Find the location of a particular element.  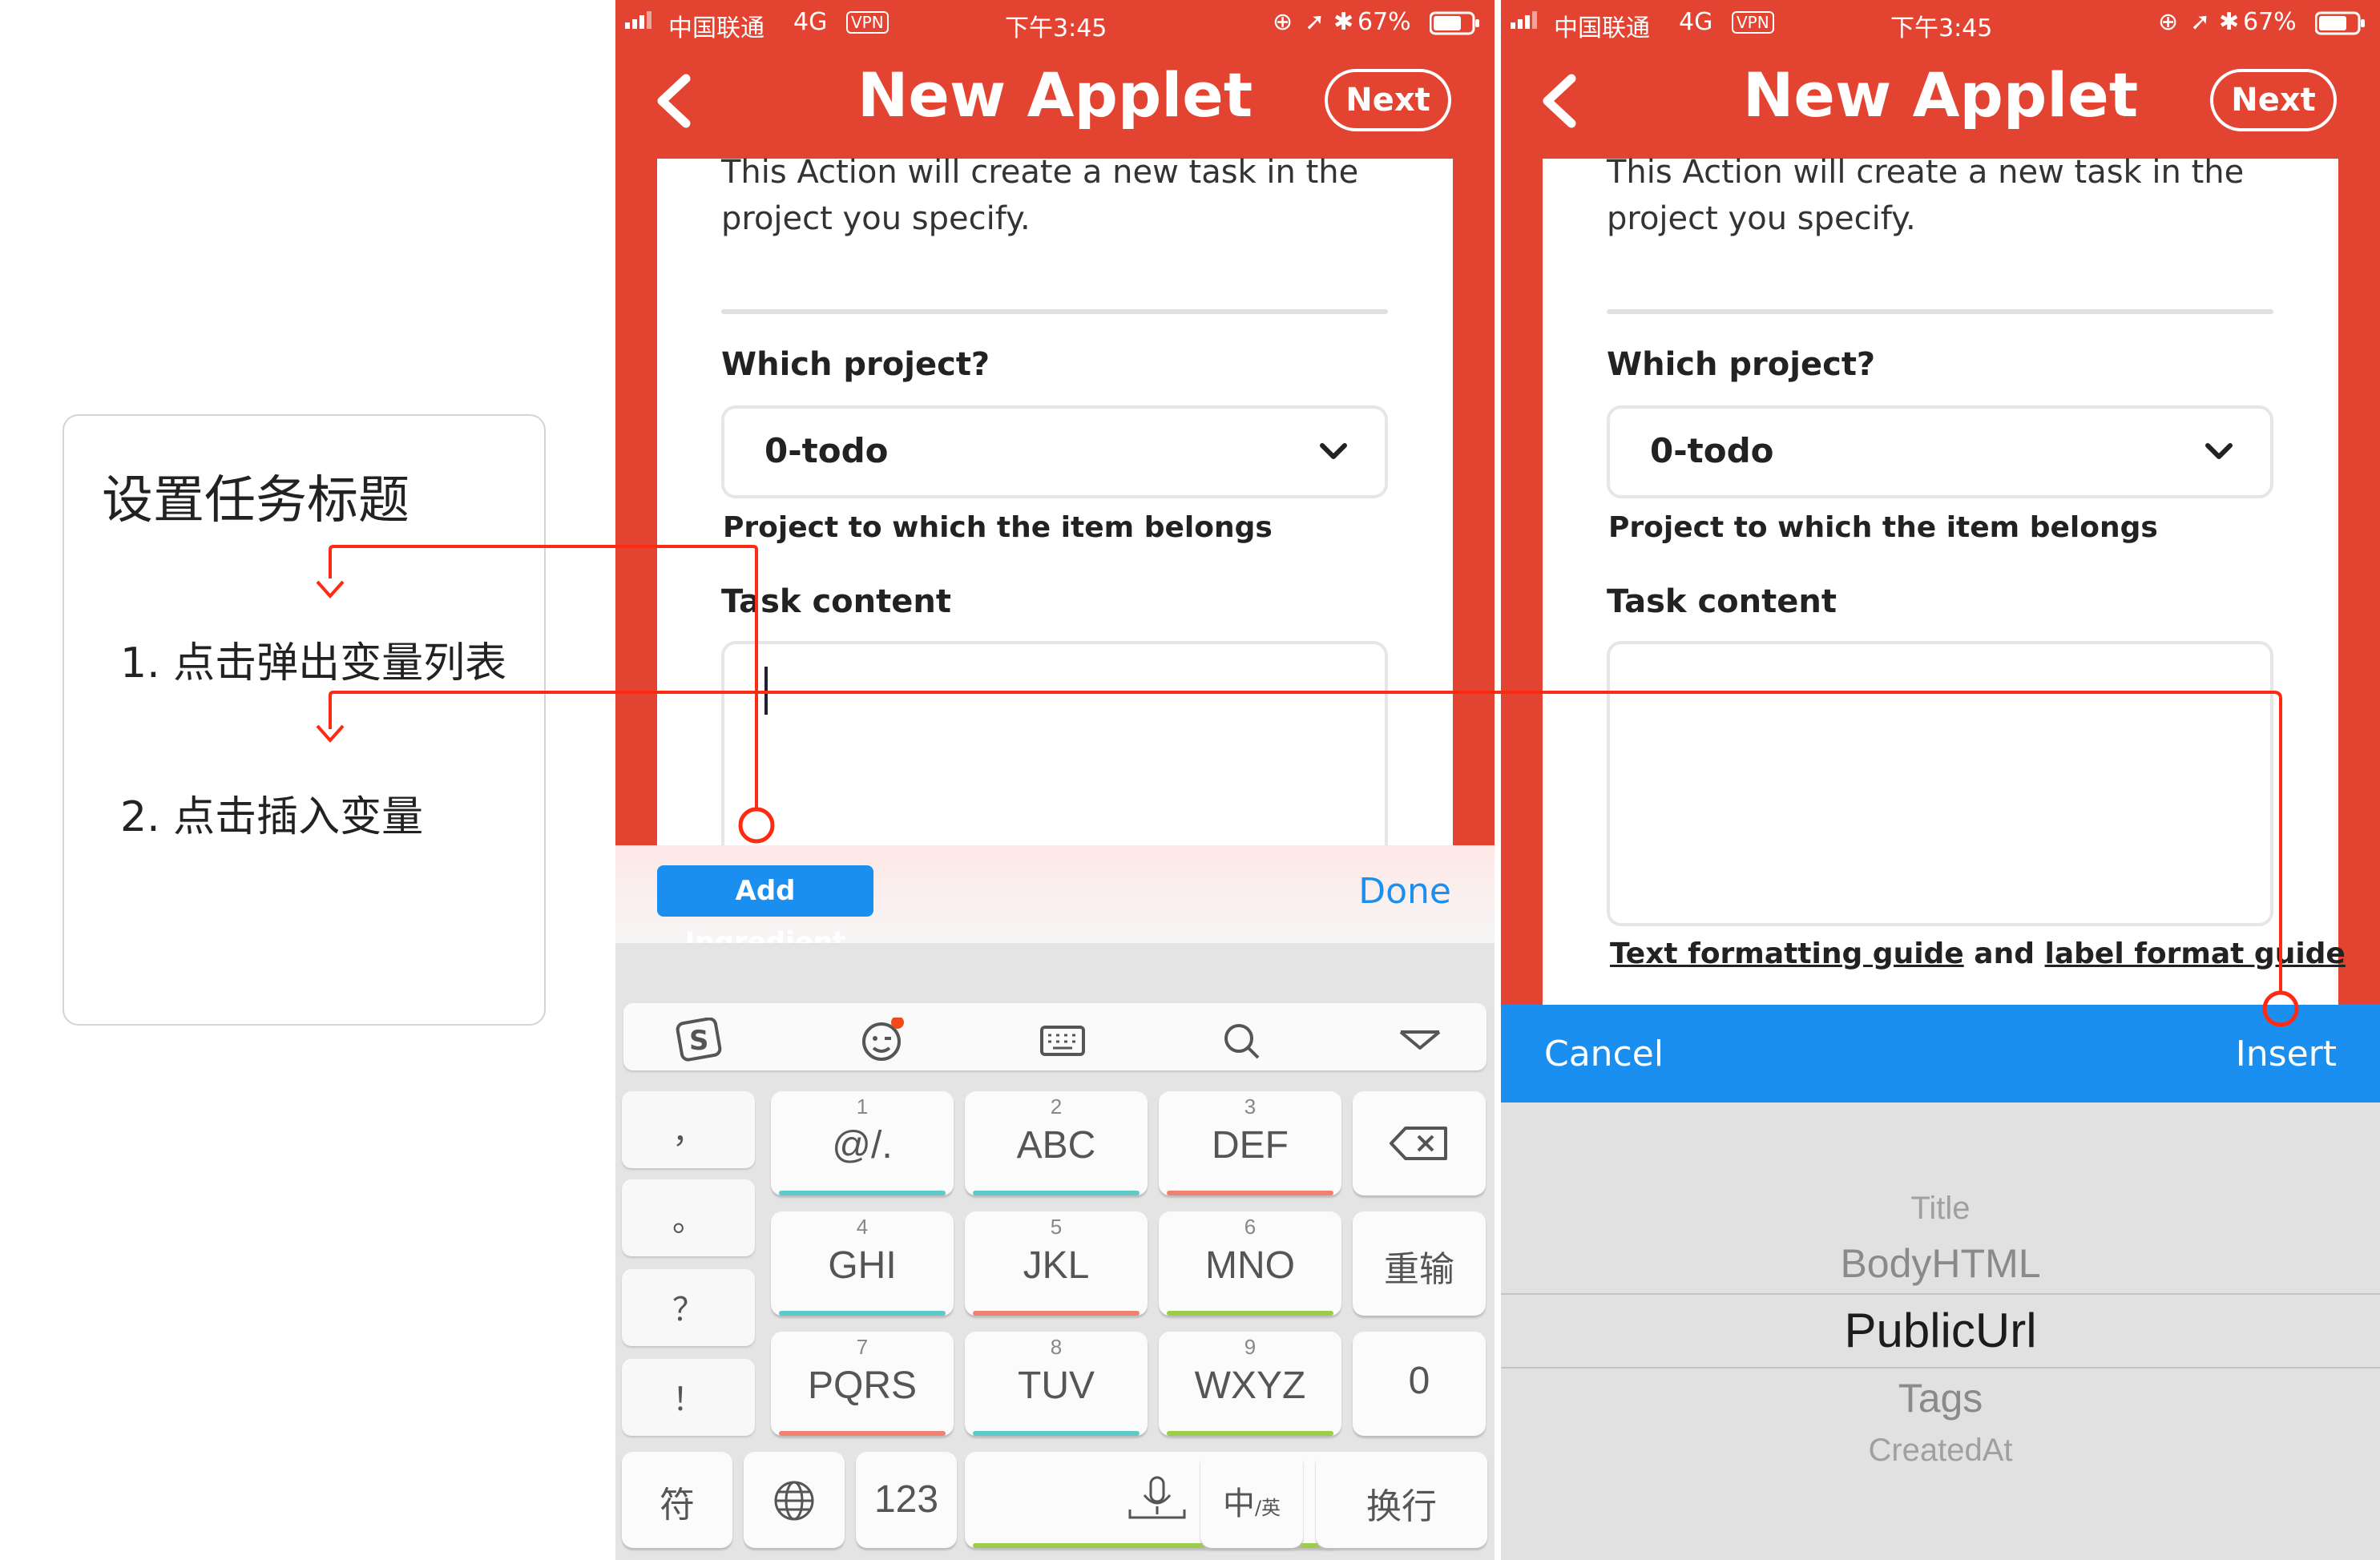

emoji-icon is located at coordinates (884, 1038).